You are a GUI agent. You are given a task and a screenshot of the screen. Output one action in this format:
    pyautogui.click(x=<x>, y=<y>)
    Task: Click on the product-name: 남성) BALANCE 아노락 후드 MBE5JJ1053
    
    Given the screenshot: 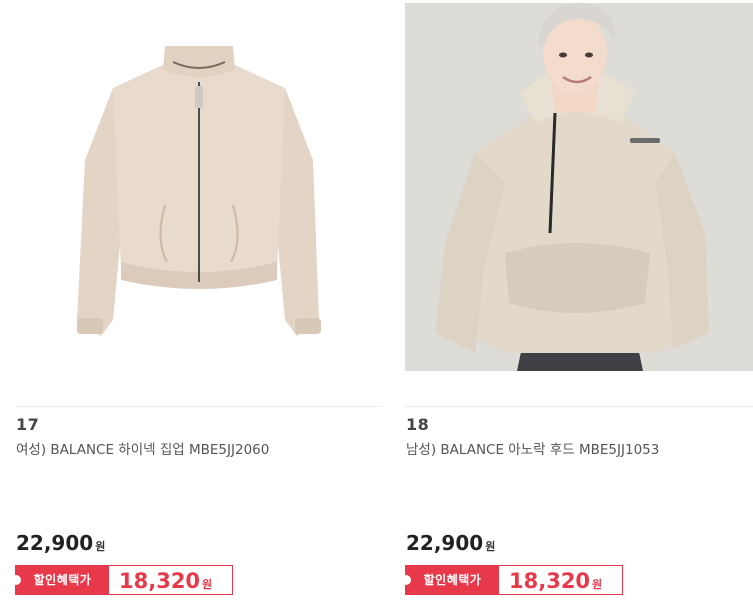 What is the action you would take?
    pyautogui.click(x=532, y=448)
    